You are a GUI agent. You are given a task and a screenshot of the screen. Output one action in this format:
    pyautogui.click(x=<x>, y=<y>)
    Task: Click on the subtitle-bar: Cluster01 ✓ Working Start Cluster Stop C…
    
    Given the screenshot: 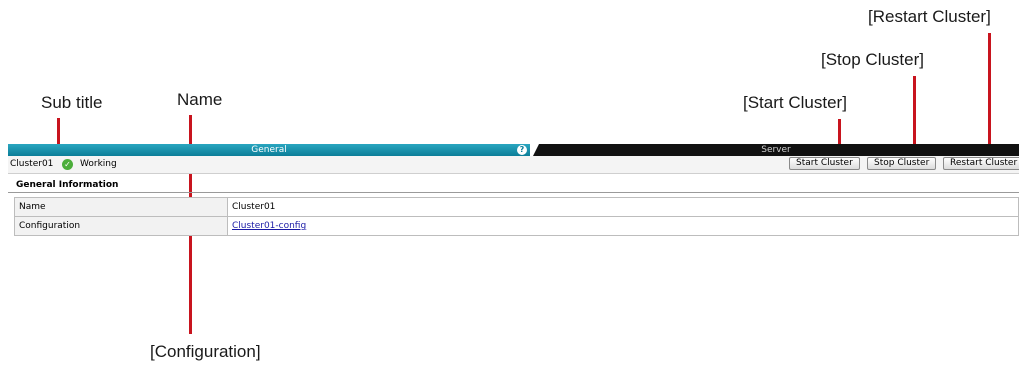 What is the action you would take?
    pyautogui.click(x=513, y=165)
    